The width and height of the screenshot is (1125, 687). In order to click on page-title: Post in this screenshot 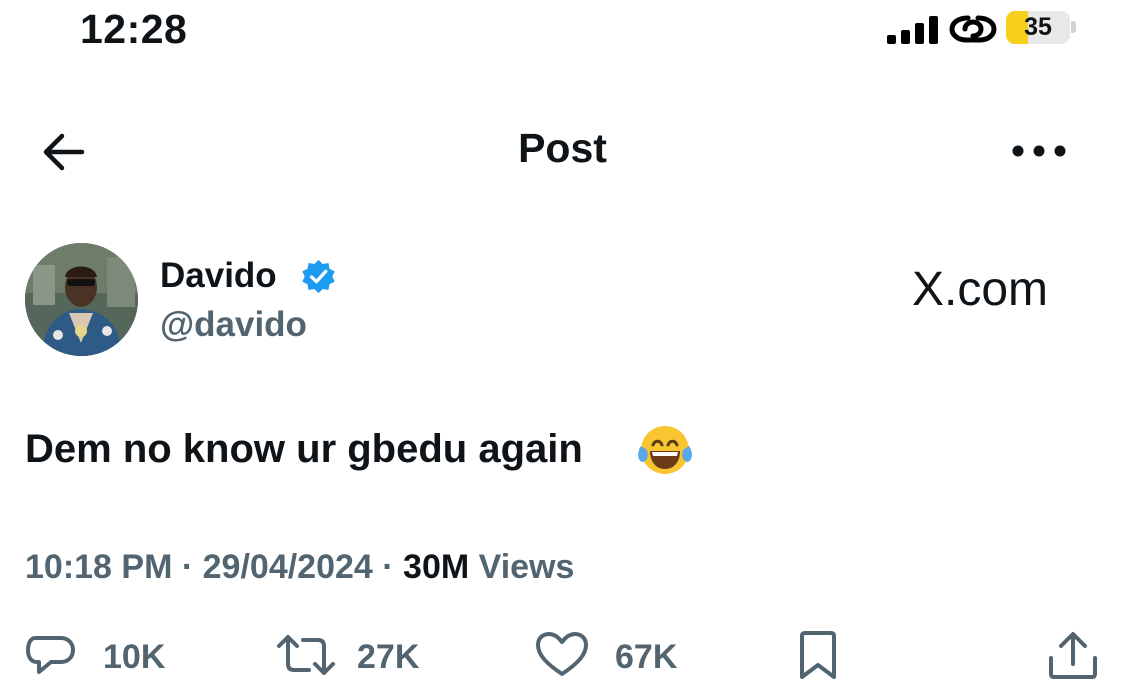, I will do `click(562, 148)`.